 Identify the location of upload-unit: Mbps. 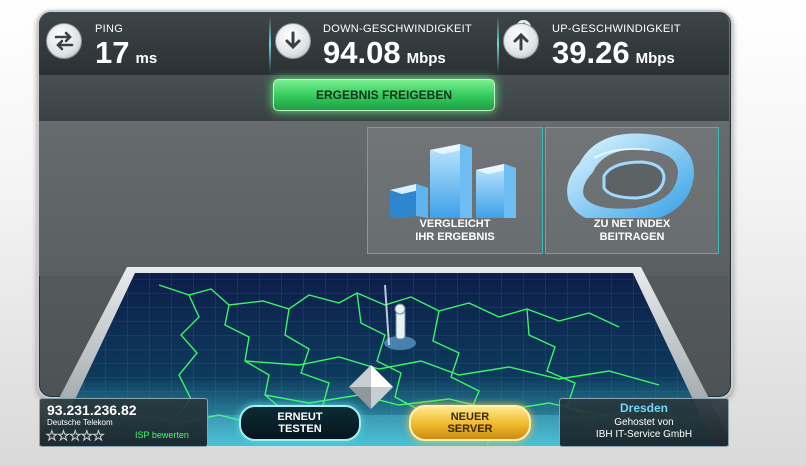
(655, 58).